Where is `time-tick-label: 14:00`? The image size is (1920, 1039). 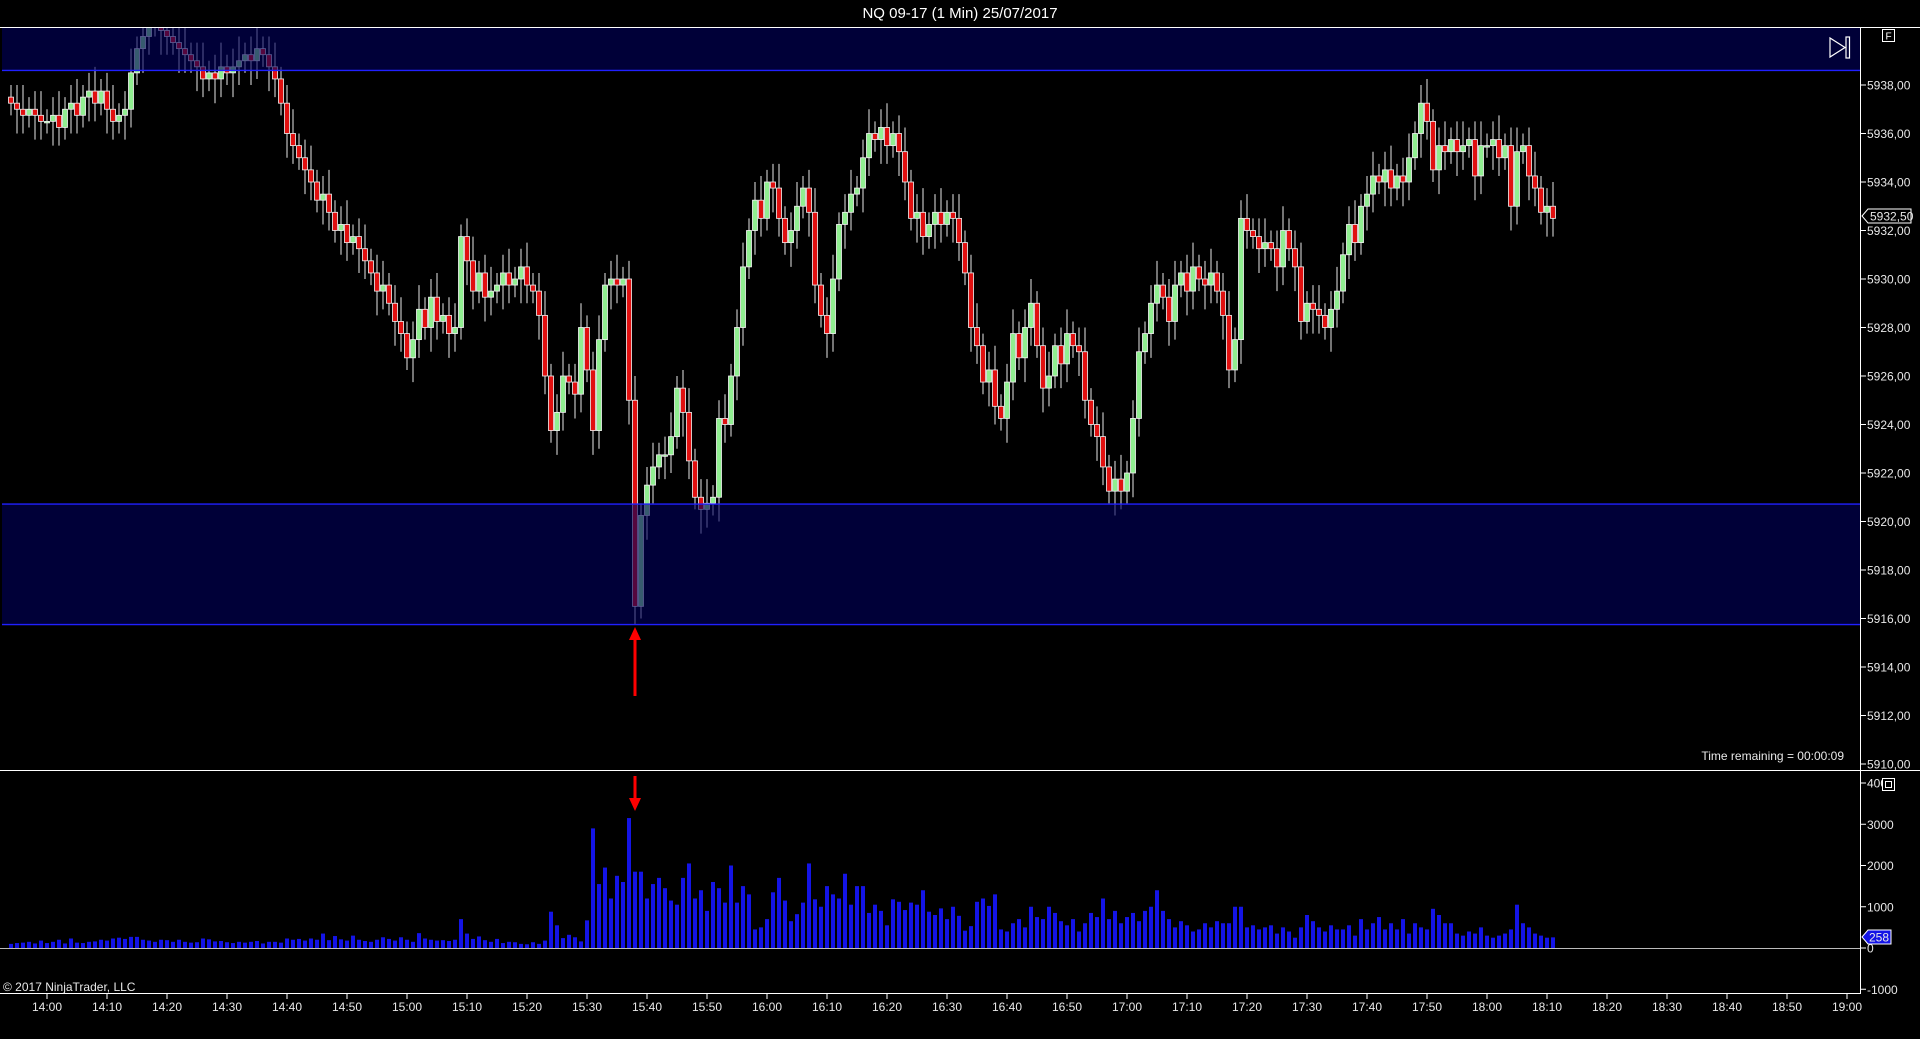
time-tick-label: 14:00 is located at coordinates (47, 1007).